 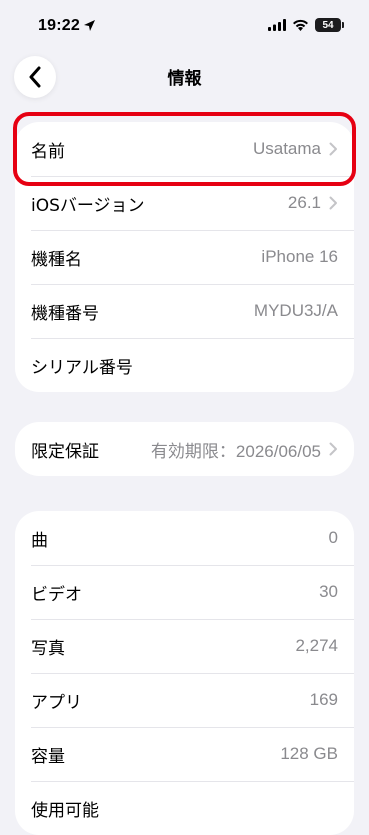 I want to click on status-bar: 19:22 54, so click(x=184, y=25).